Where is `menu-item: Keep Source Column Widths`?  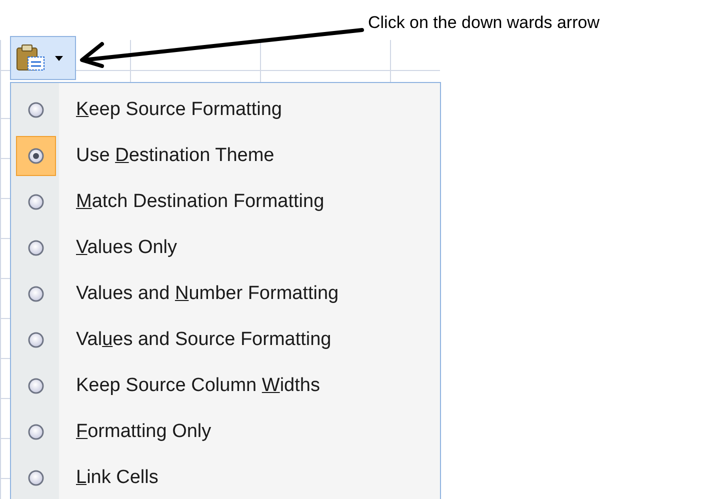 menu-item: Keep Source Column Widths is located at coordinates (225, 386).